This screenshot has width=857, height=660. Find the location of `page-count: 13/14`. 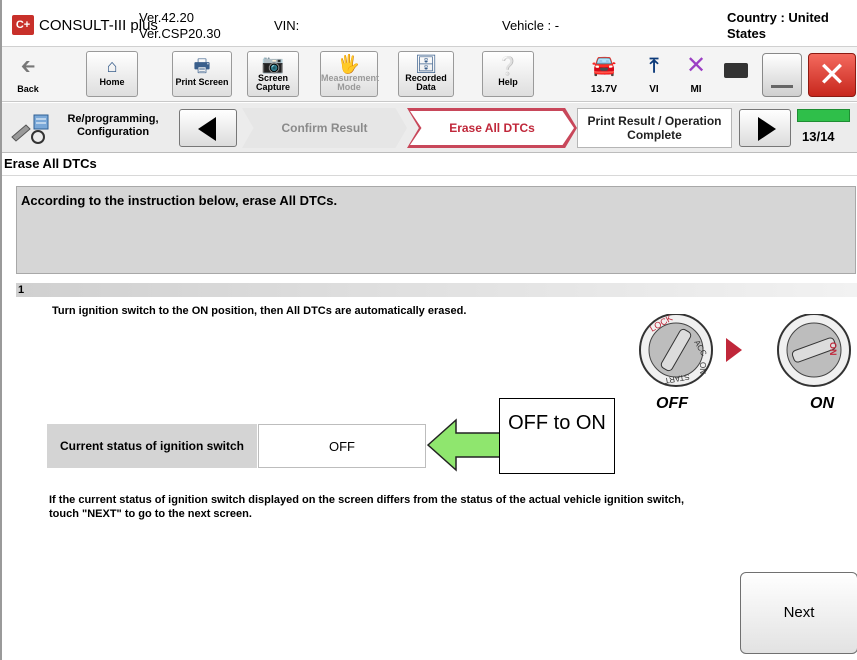

page-count: 13/14 is located at coordinates (818, 136).